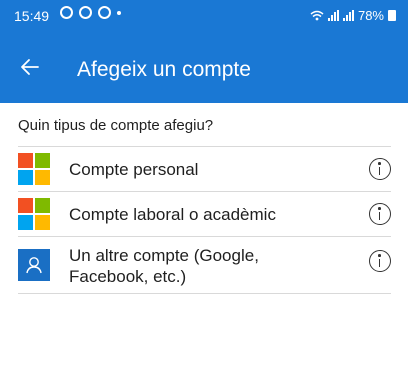 Image resolution: width=408 pixels, height=378 pixels. What do you see at coordinates (333, 15) in the screenshot?
I see `signal-icon` at bounding box center [333, 15].